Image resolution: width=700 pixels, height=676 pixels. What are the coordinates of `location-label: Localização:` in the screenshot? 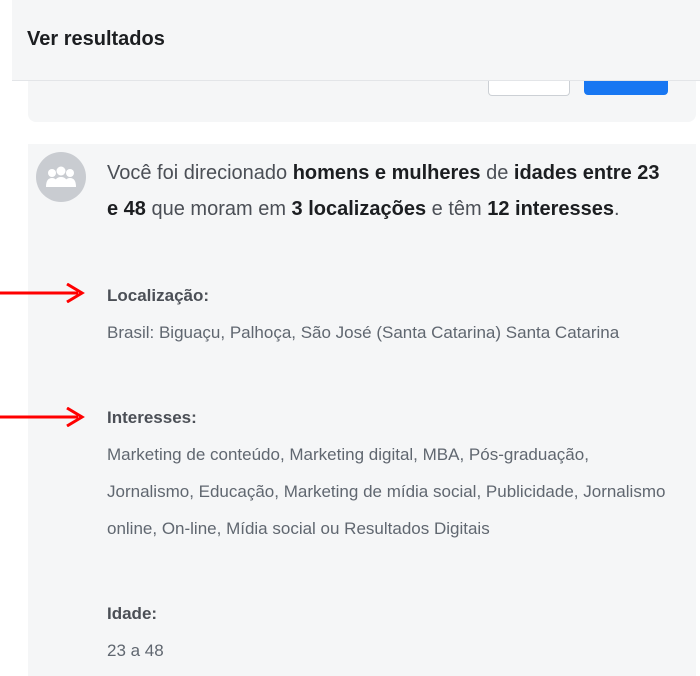 It's located at (158, 295).